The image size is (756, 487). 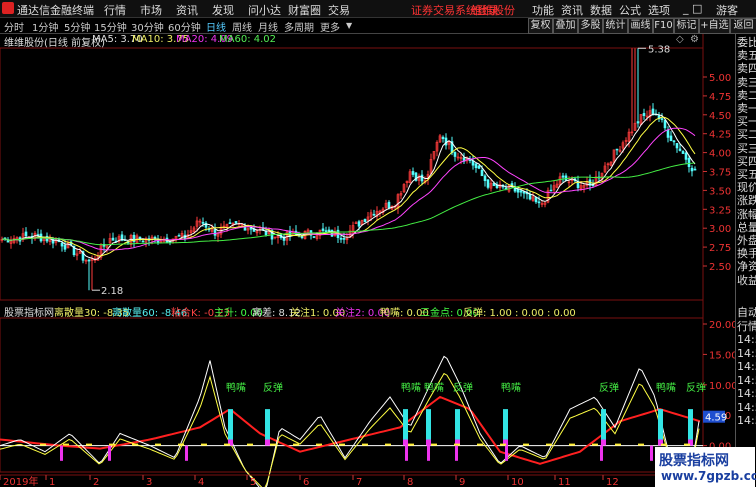 What do you see at coordinates (746, 42) in the screenshot?
I see `quote-field-label: 委比` at bounding box center [746, 42].